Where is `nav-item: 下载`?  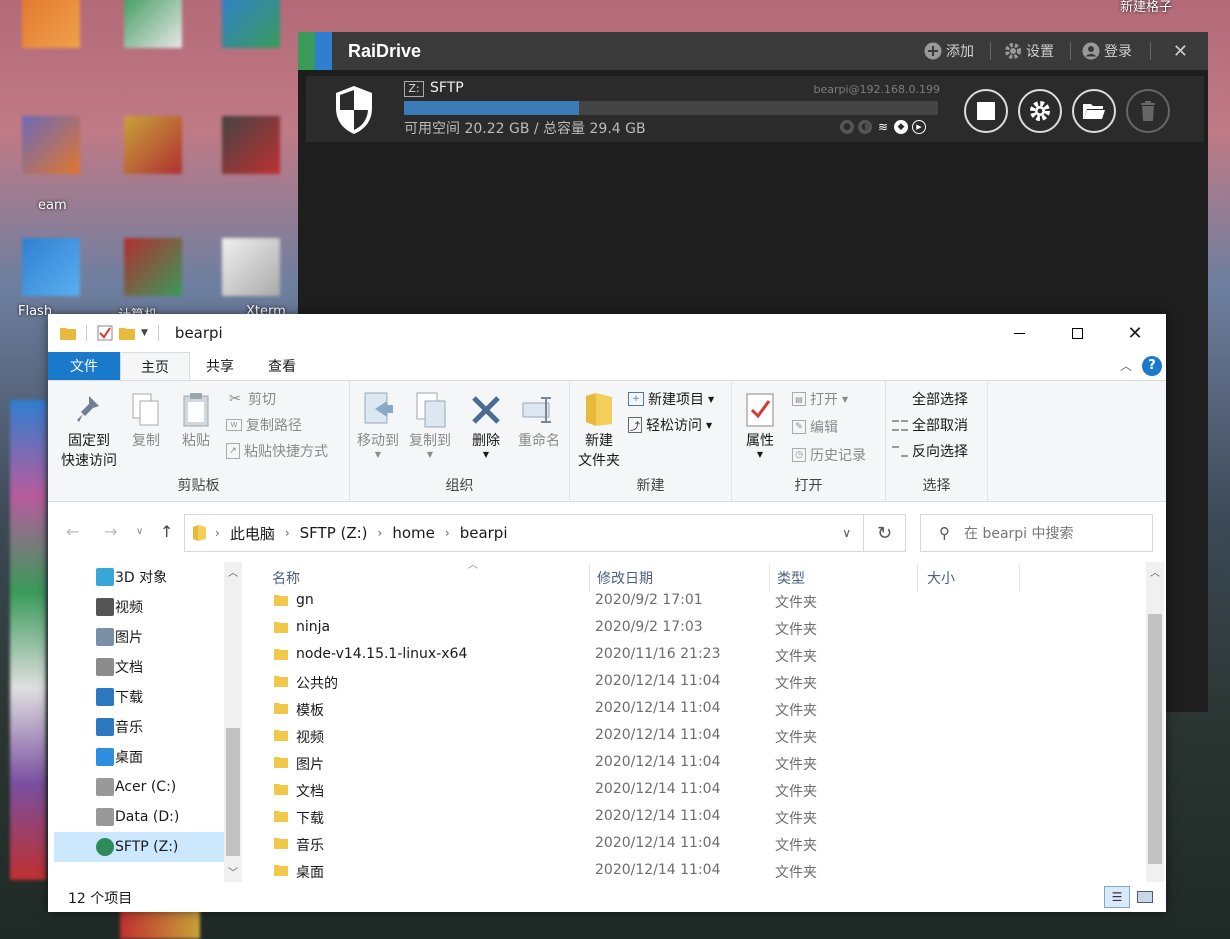 nav-item: 下载 is located at coordinates (139, 697).